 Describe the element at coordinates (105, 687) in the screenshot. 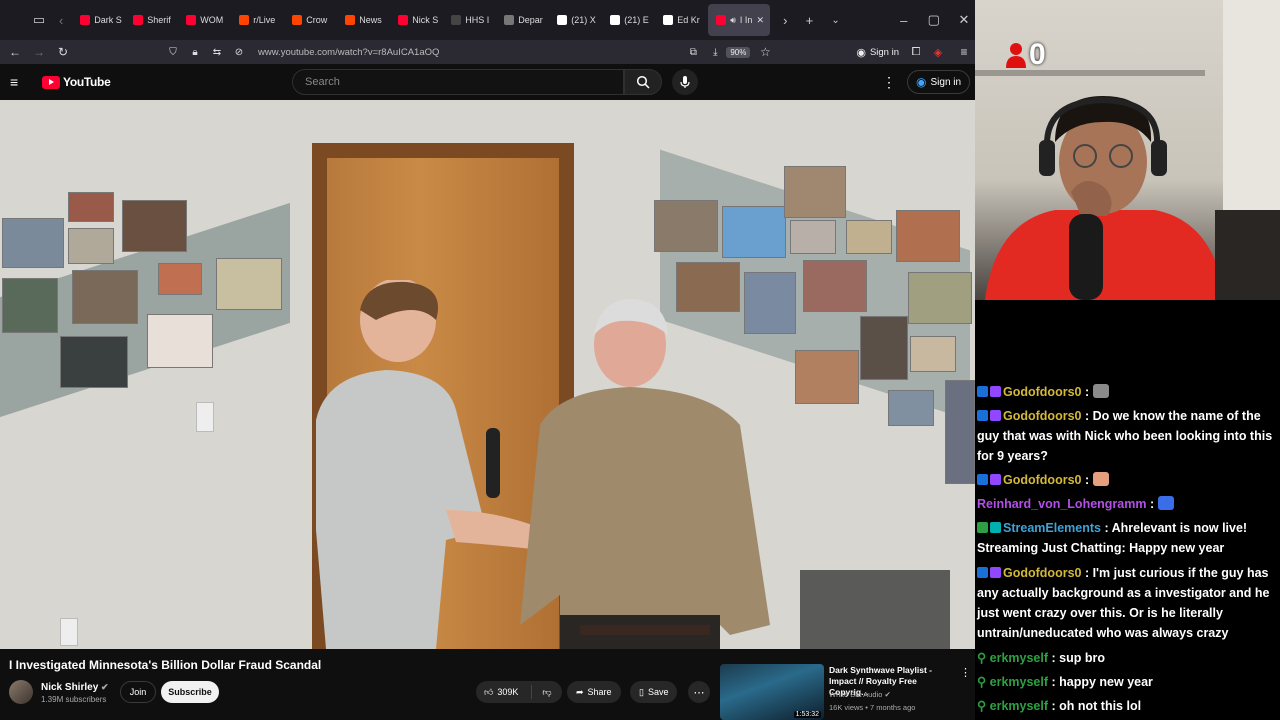

I see `verified-icon: ✔` at that location.